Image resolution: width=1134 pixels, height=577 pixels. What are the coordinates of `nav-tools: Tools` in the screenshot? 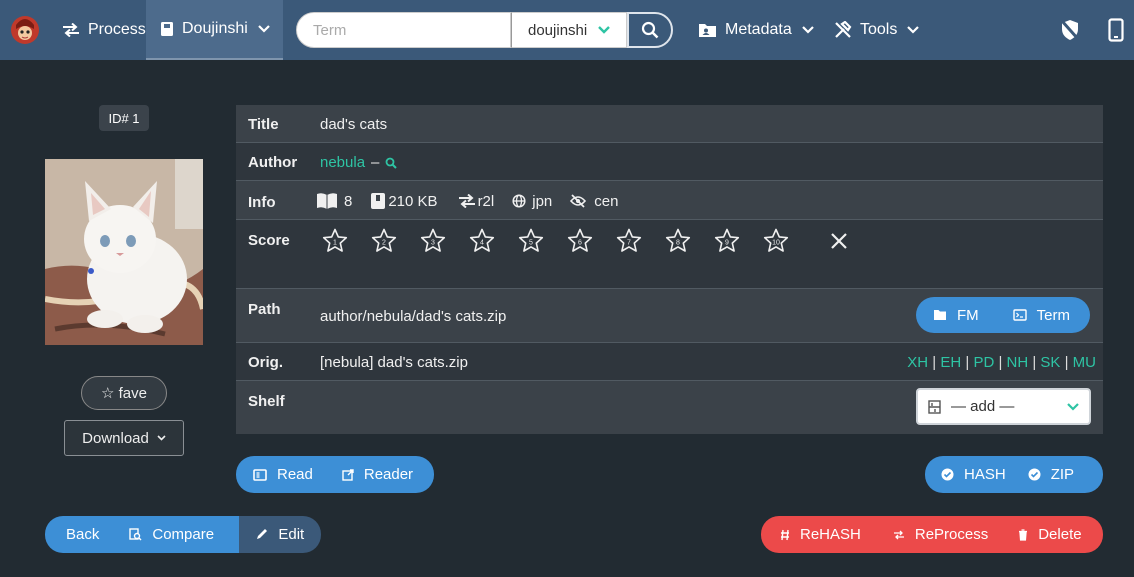 It's located at (880, 30).